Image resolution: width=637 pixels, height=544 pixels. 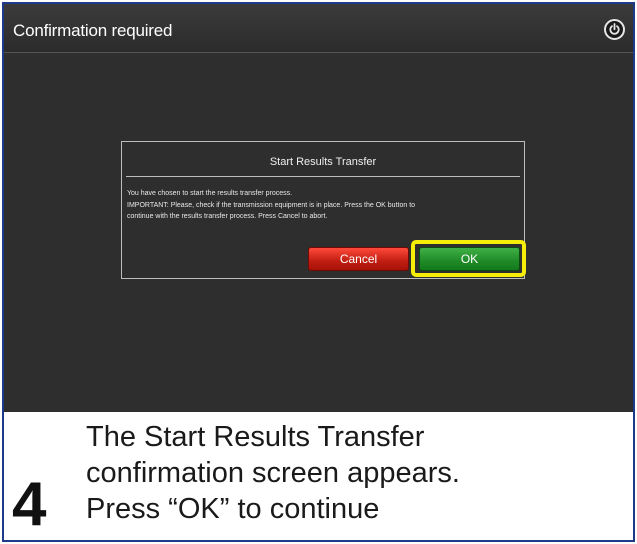 What do you see at coordinates (233, 509) in the screenshot?
I see `caption-line: Press “OK” to continue` at bounding box center [233, 509].